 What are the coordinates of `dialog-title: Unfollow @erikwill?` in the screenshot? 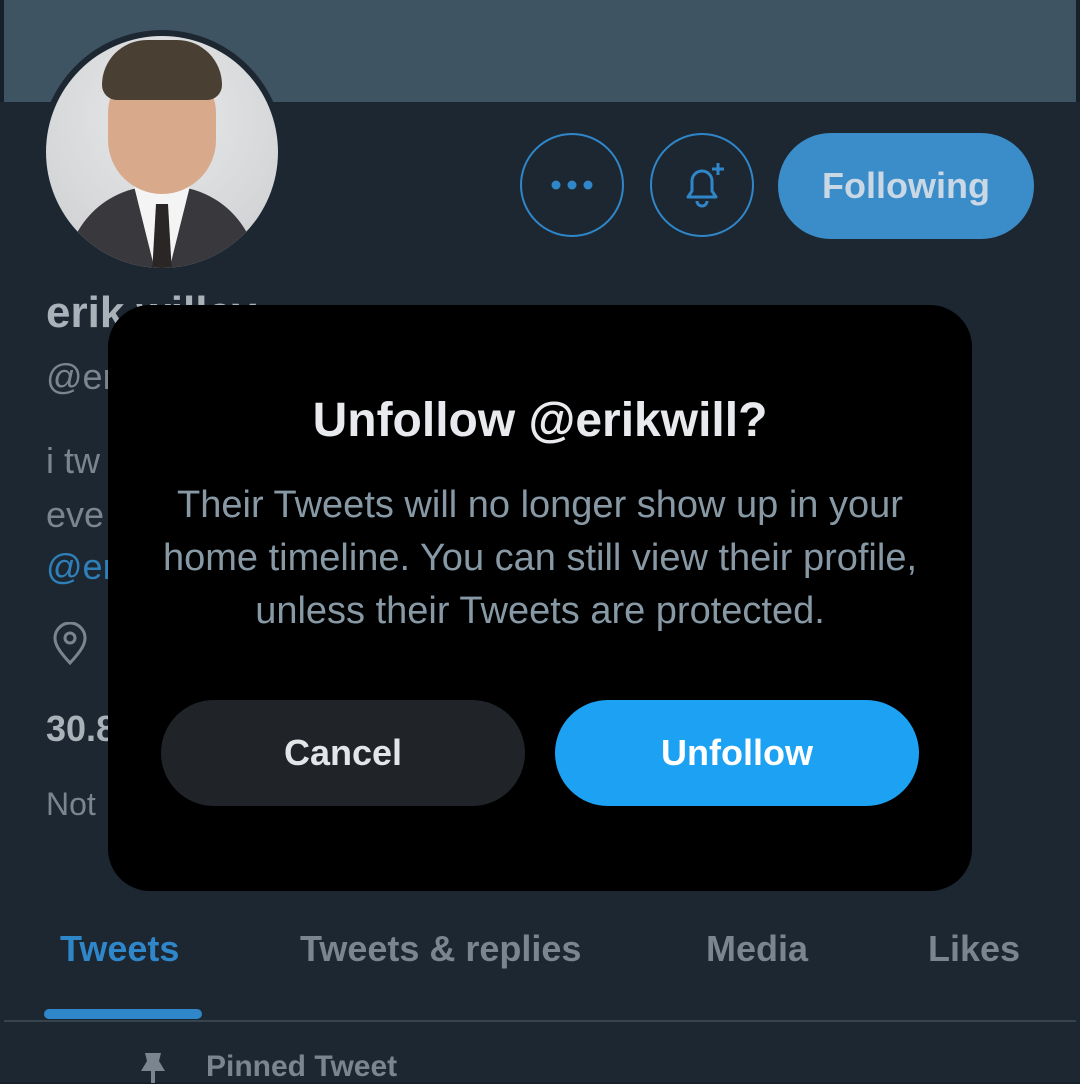 It's located at (540, 420).